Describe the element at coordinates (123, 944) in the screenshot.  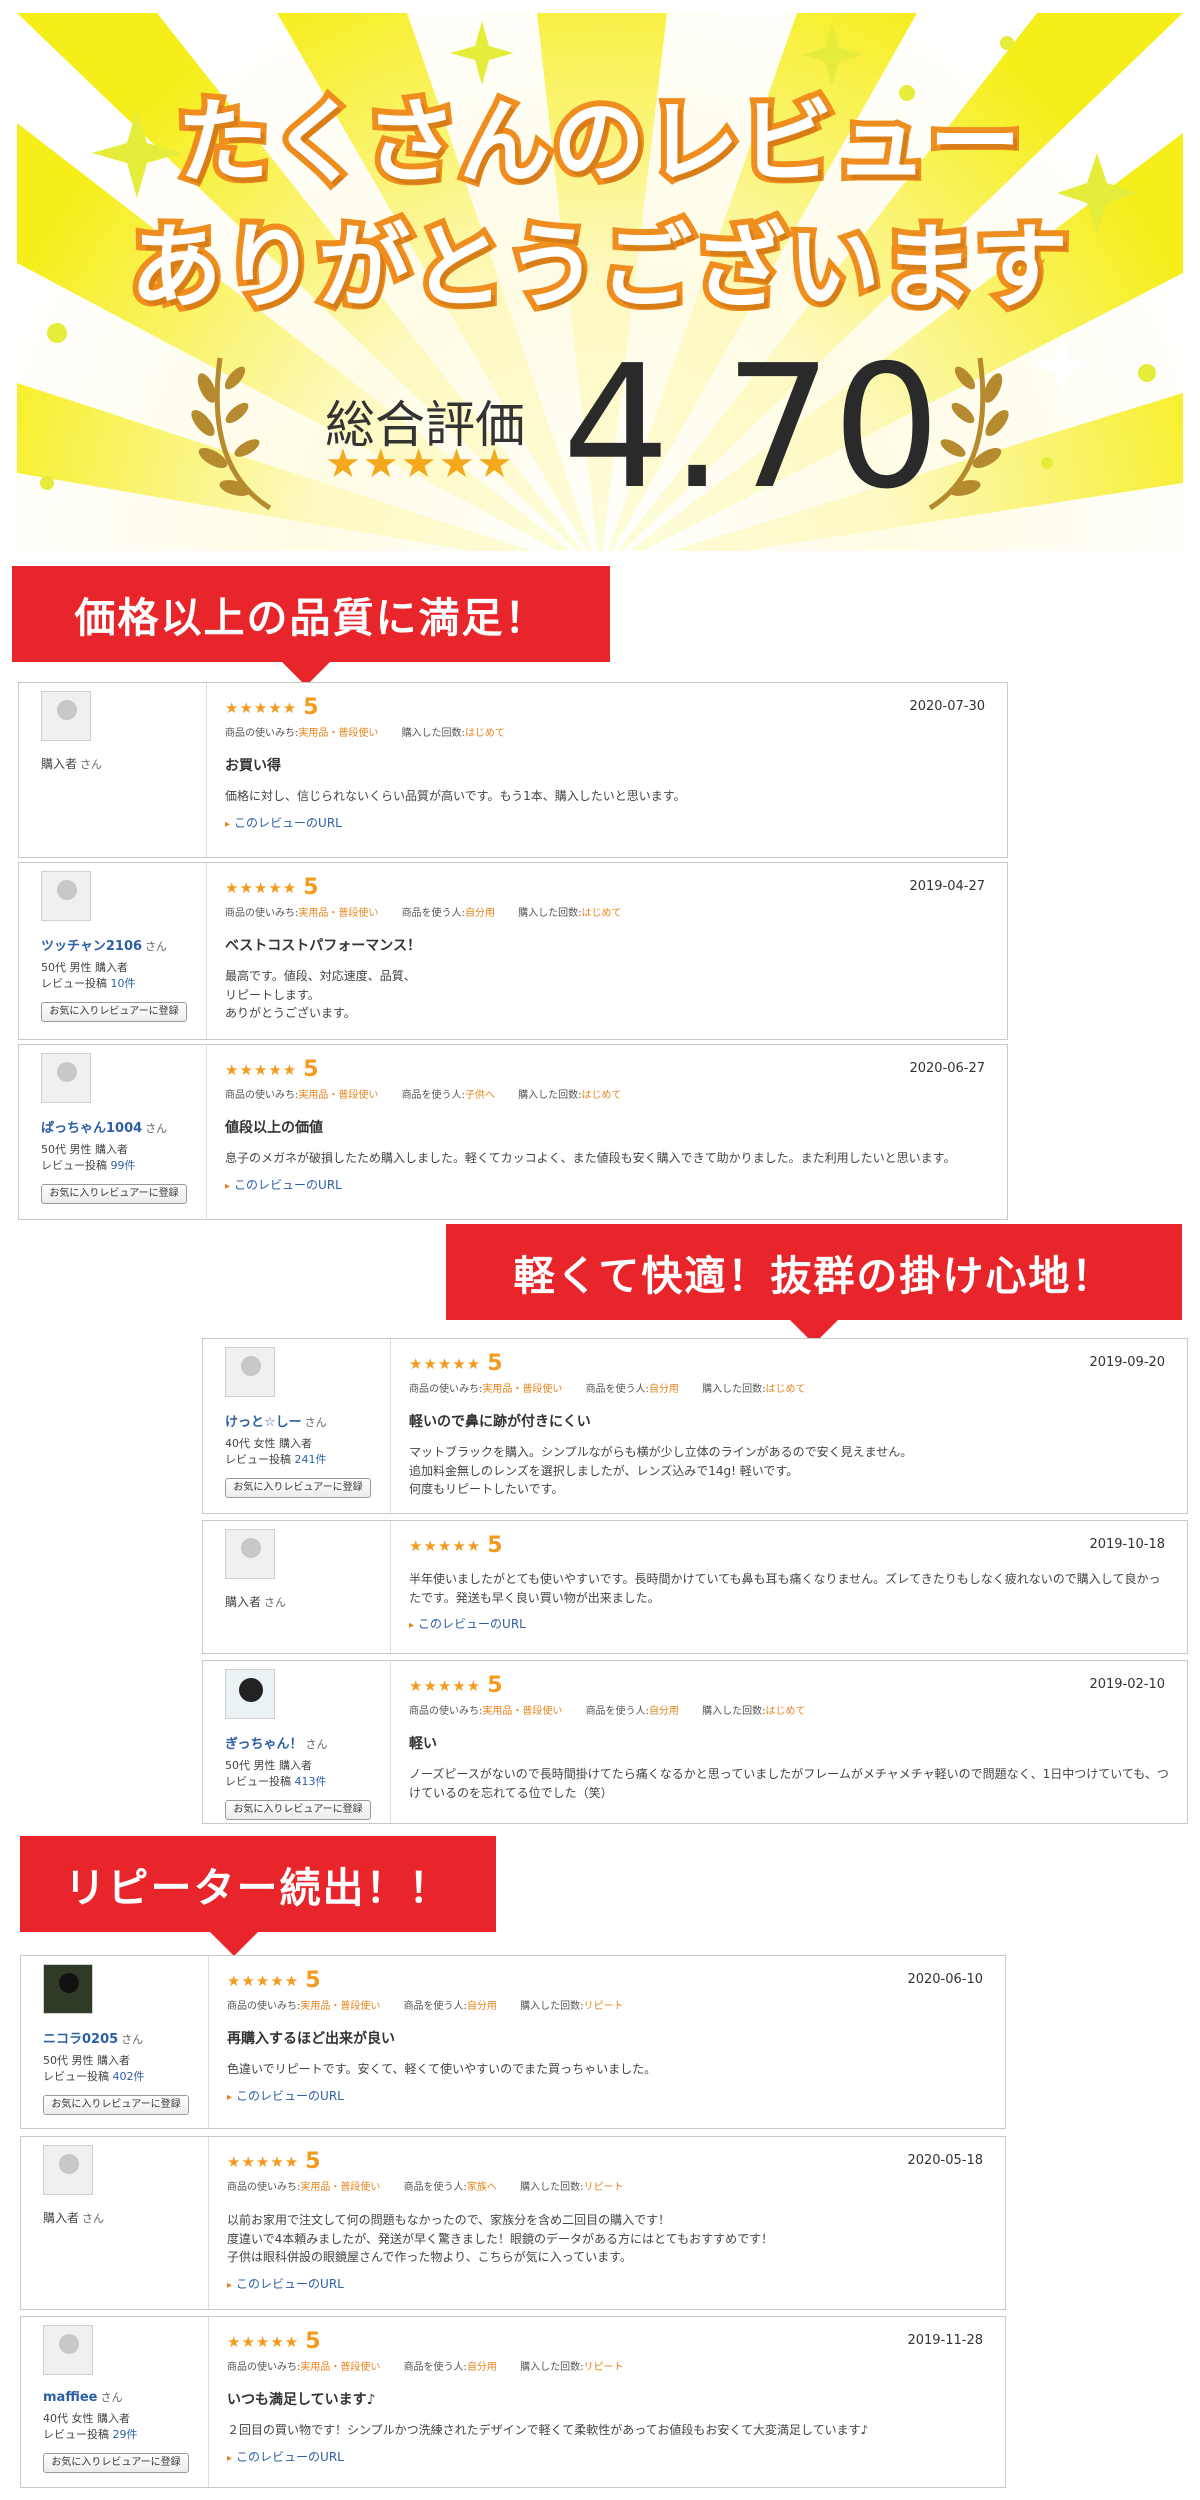
I see `reviewer-name-link: ツッチャン2106 さん` at that location.